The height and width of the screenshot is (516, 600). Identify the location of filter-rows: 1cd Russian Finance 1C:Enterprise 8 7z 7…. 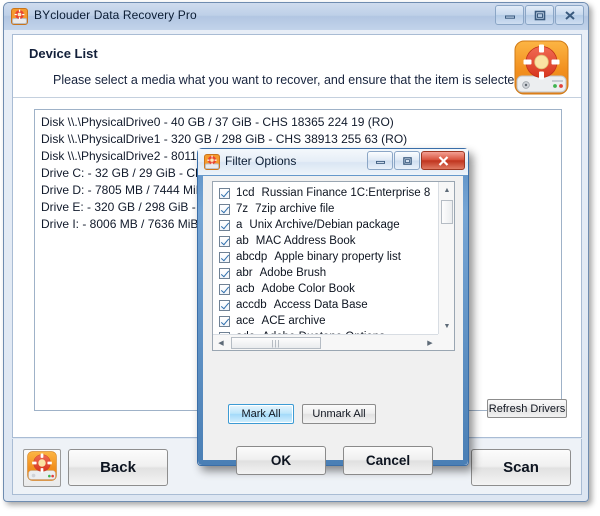
(325, 258).